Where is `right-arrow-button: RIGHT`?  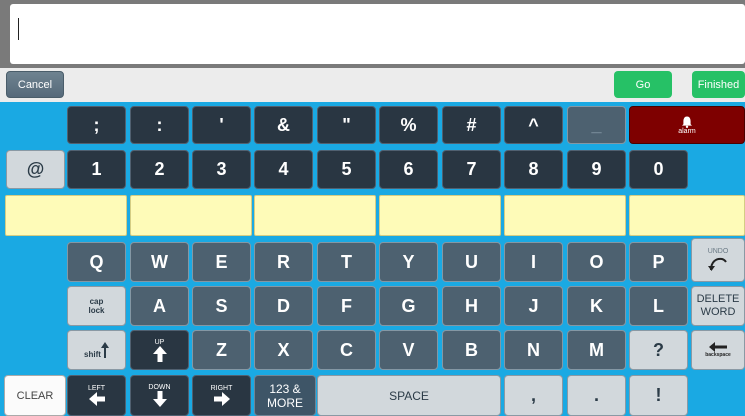
right-arrow-button: RIGHT is located at coordinates (221, 395).